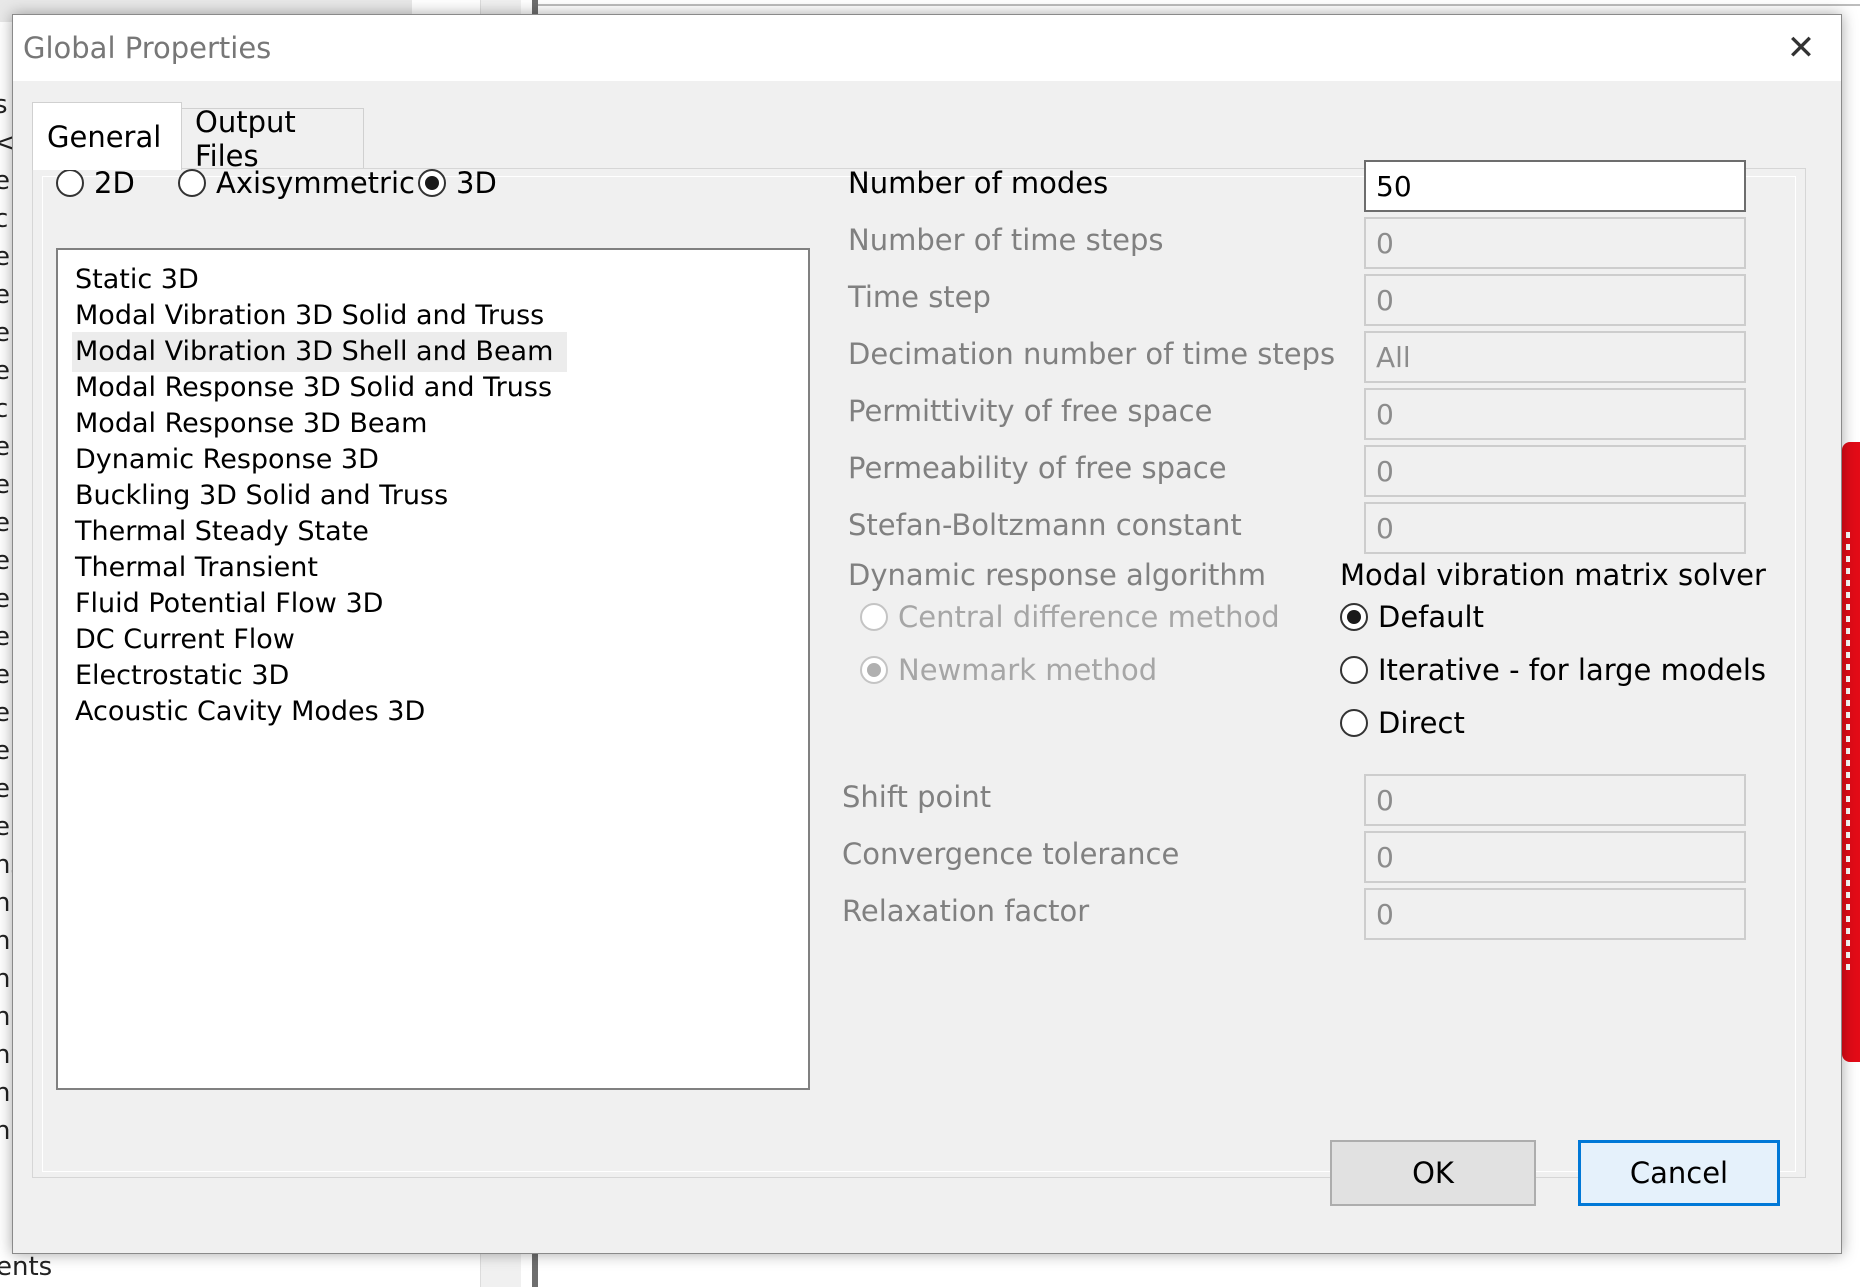 The width and height of the screenshot is (1860, 1287). Describe the element at coordinates (272, 139) in the screenshot. I see `tab-output-files: Output Files` at that location.